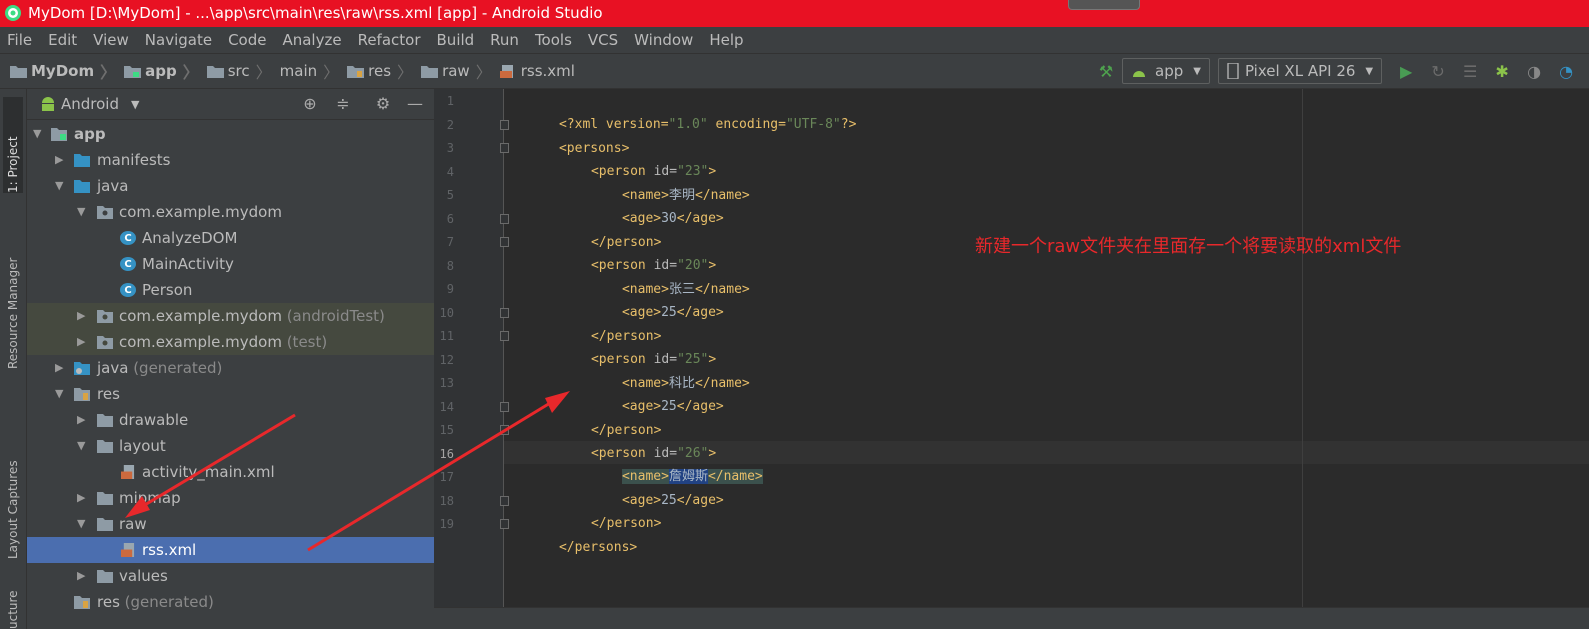  Describe the element at coordinates (1300, 71) in the screenshot. I see `device-selector: Pixel XL API 26 ▼` at that location.